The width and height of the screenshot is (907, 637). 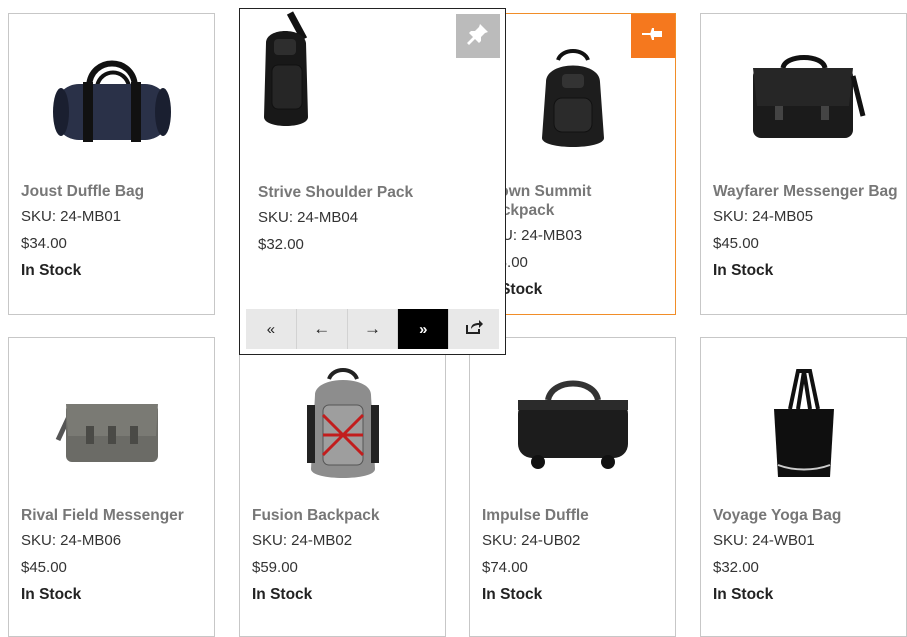 I want to click on product-name: Crown Summit Backpack, so click(x=574, y=201).